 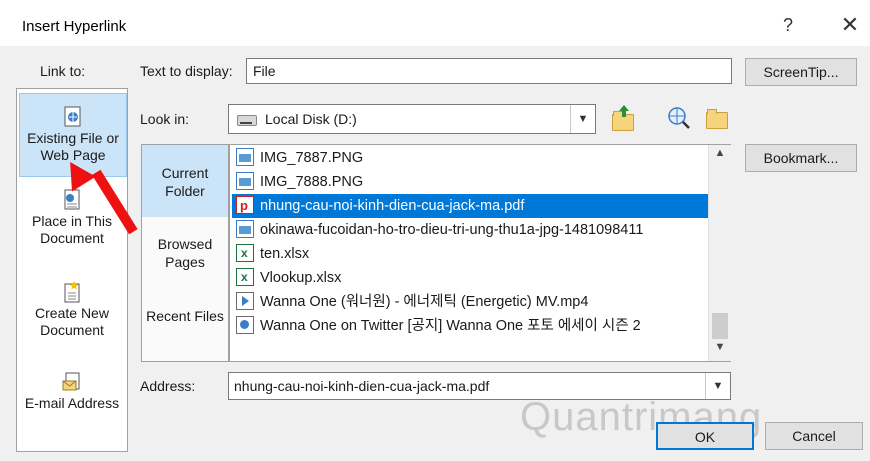 What do you see at coordinates (392, 206) in the screenshot?
I see `file-name: nhung-cau-noi-kinh-dien-cua-jack-ma.pdf` at bounding box center [392, 206].